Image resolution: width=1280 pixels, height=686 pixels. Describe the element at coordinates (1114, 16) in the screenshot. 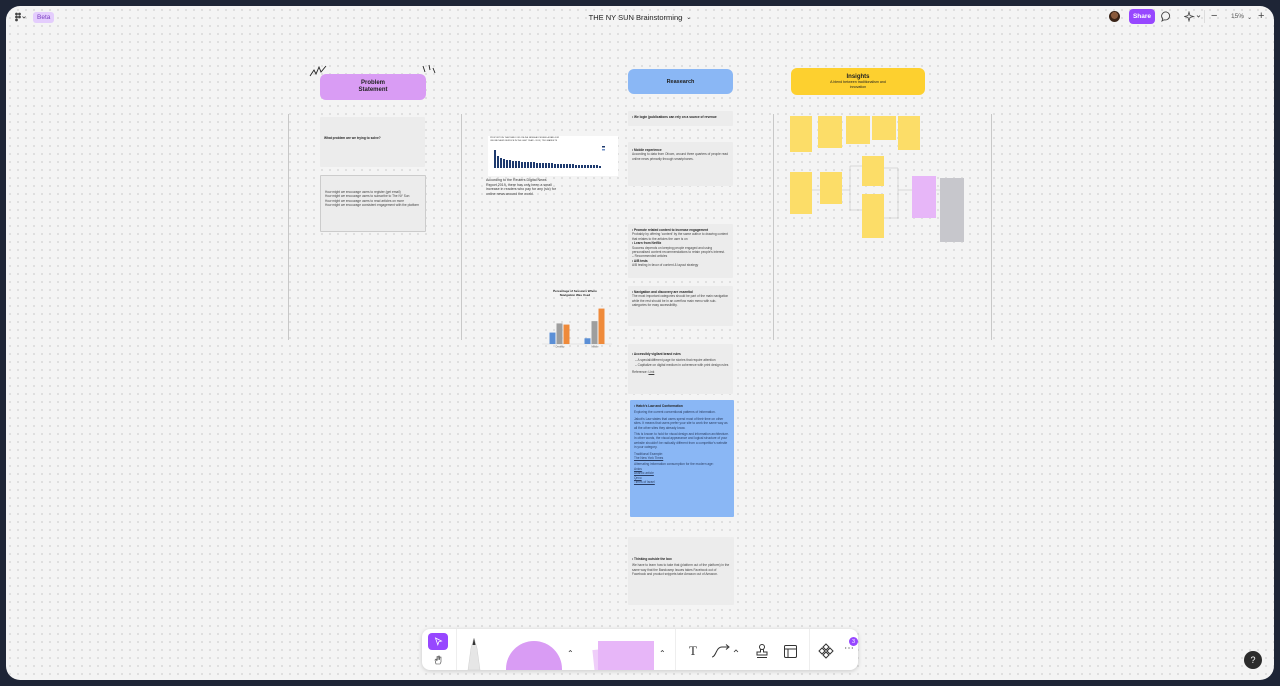

I see `avatar` at that location.